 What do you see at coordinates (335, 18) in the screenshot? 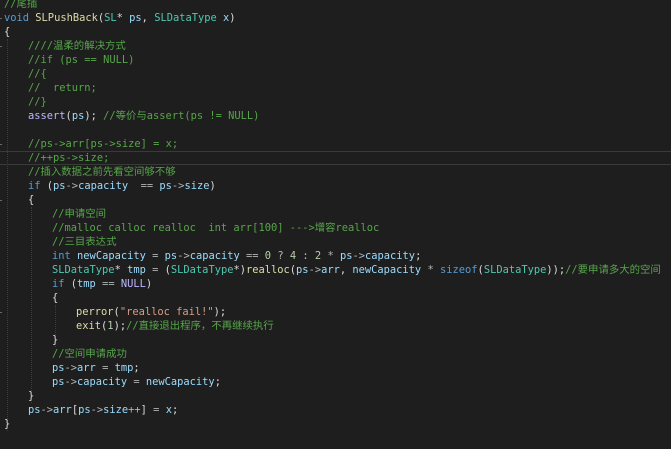
I see `code-line: void SLPushBack(SL* ps, SLDataType x)` at bounding box center [335, 18].